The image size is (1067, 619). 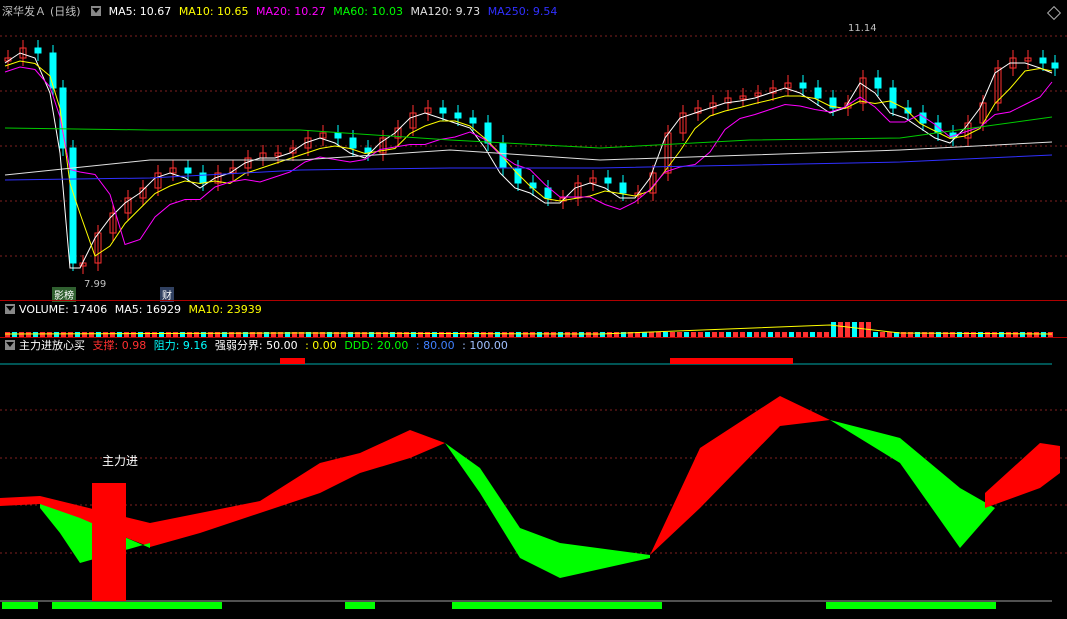 I want to click on main-force-annotation: 主力进, so click(x=120, y=461).